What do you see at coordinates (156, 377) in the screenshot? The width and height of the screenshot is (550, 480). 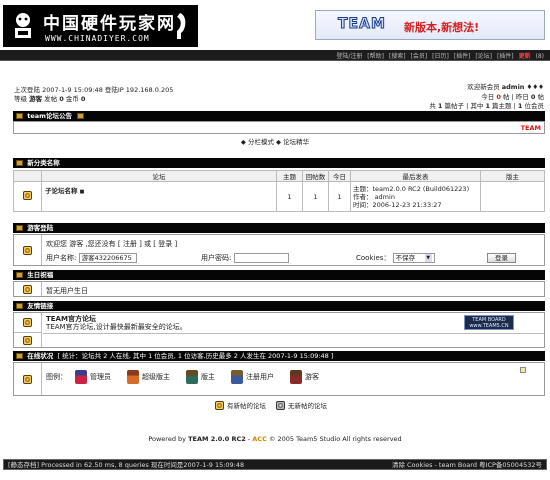 I see `role-super-mod: 超级版主` at bounding box center [156, 377].